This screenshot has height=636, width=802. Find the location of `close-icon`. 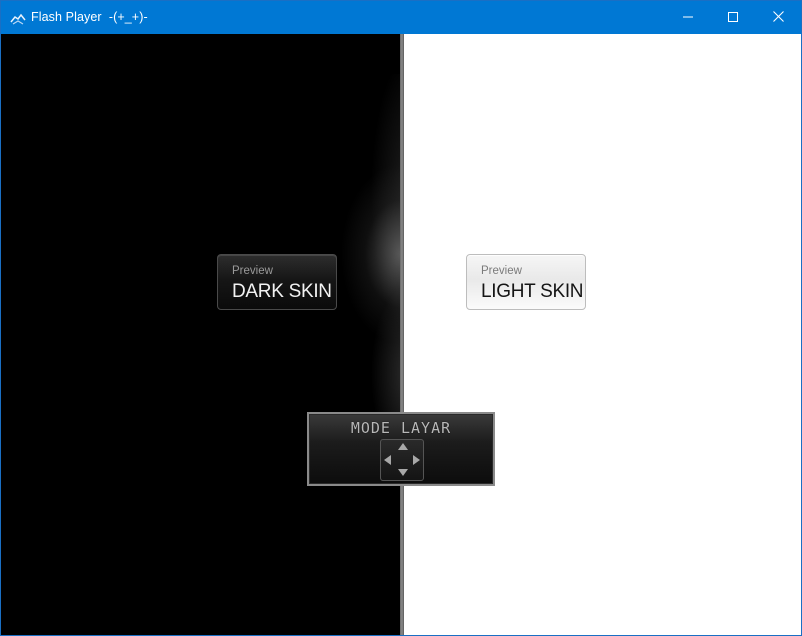

close-icon is located at coordinates (778, 18).